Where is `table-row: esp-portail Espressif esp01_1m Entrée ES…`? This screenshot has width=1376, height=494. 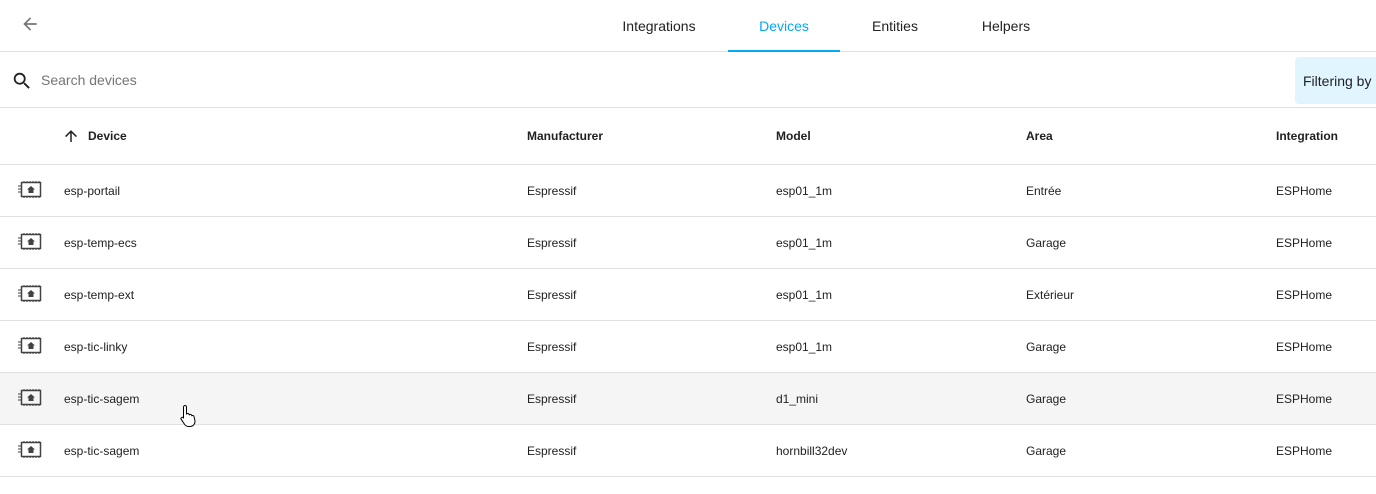 table-row: esp-portail Espressif esp01_1m Entrée ES… is located at coordinates (688, 191).